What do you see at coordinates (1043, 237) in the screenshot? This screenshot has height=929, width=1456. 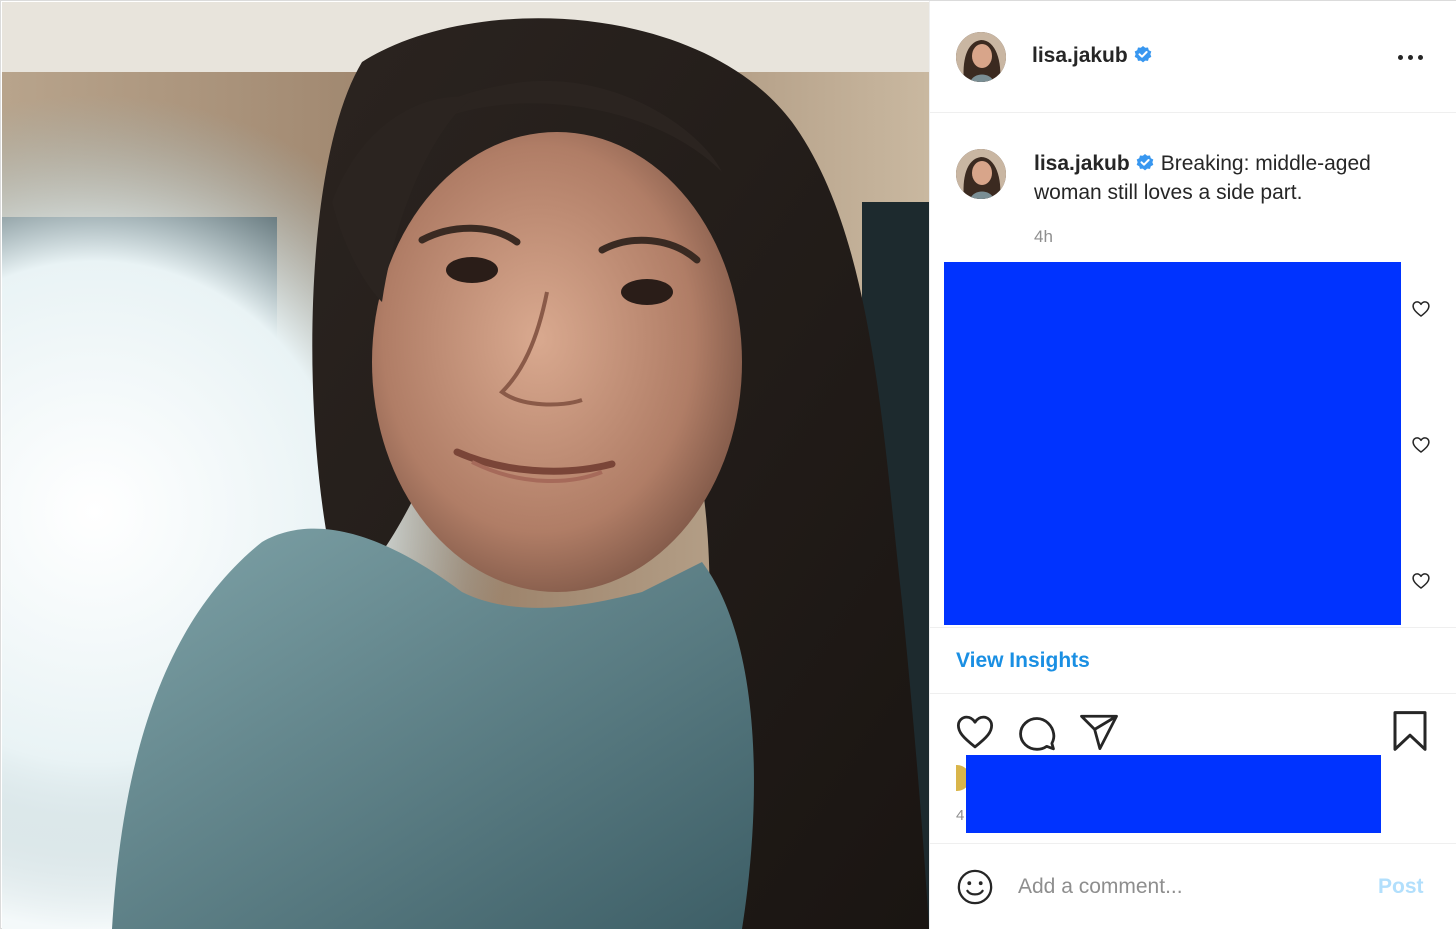 I see `caption-timestamp: 4h` at bounding box center [1043, 237].